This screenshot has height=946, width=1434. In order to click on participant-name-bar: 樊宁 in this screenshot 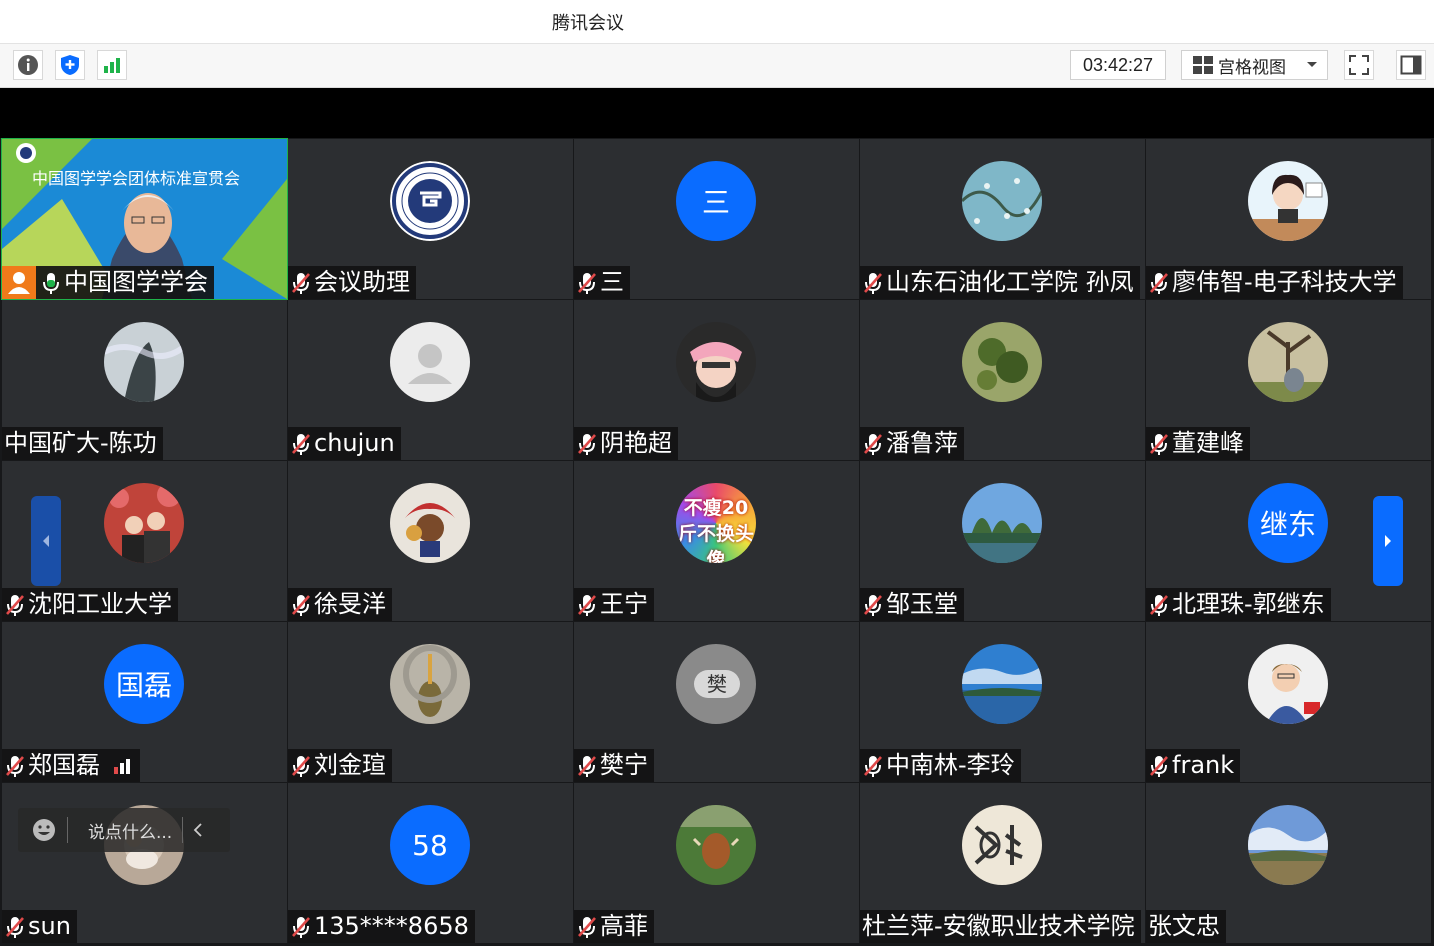, I will do `click(614, 765)`.